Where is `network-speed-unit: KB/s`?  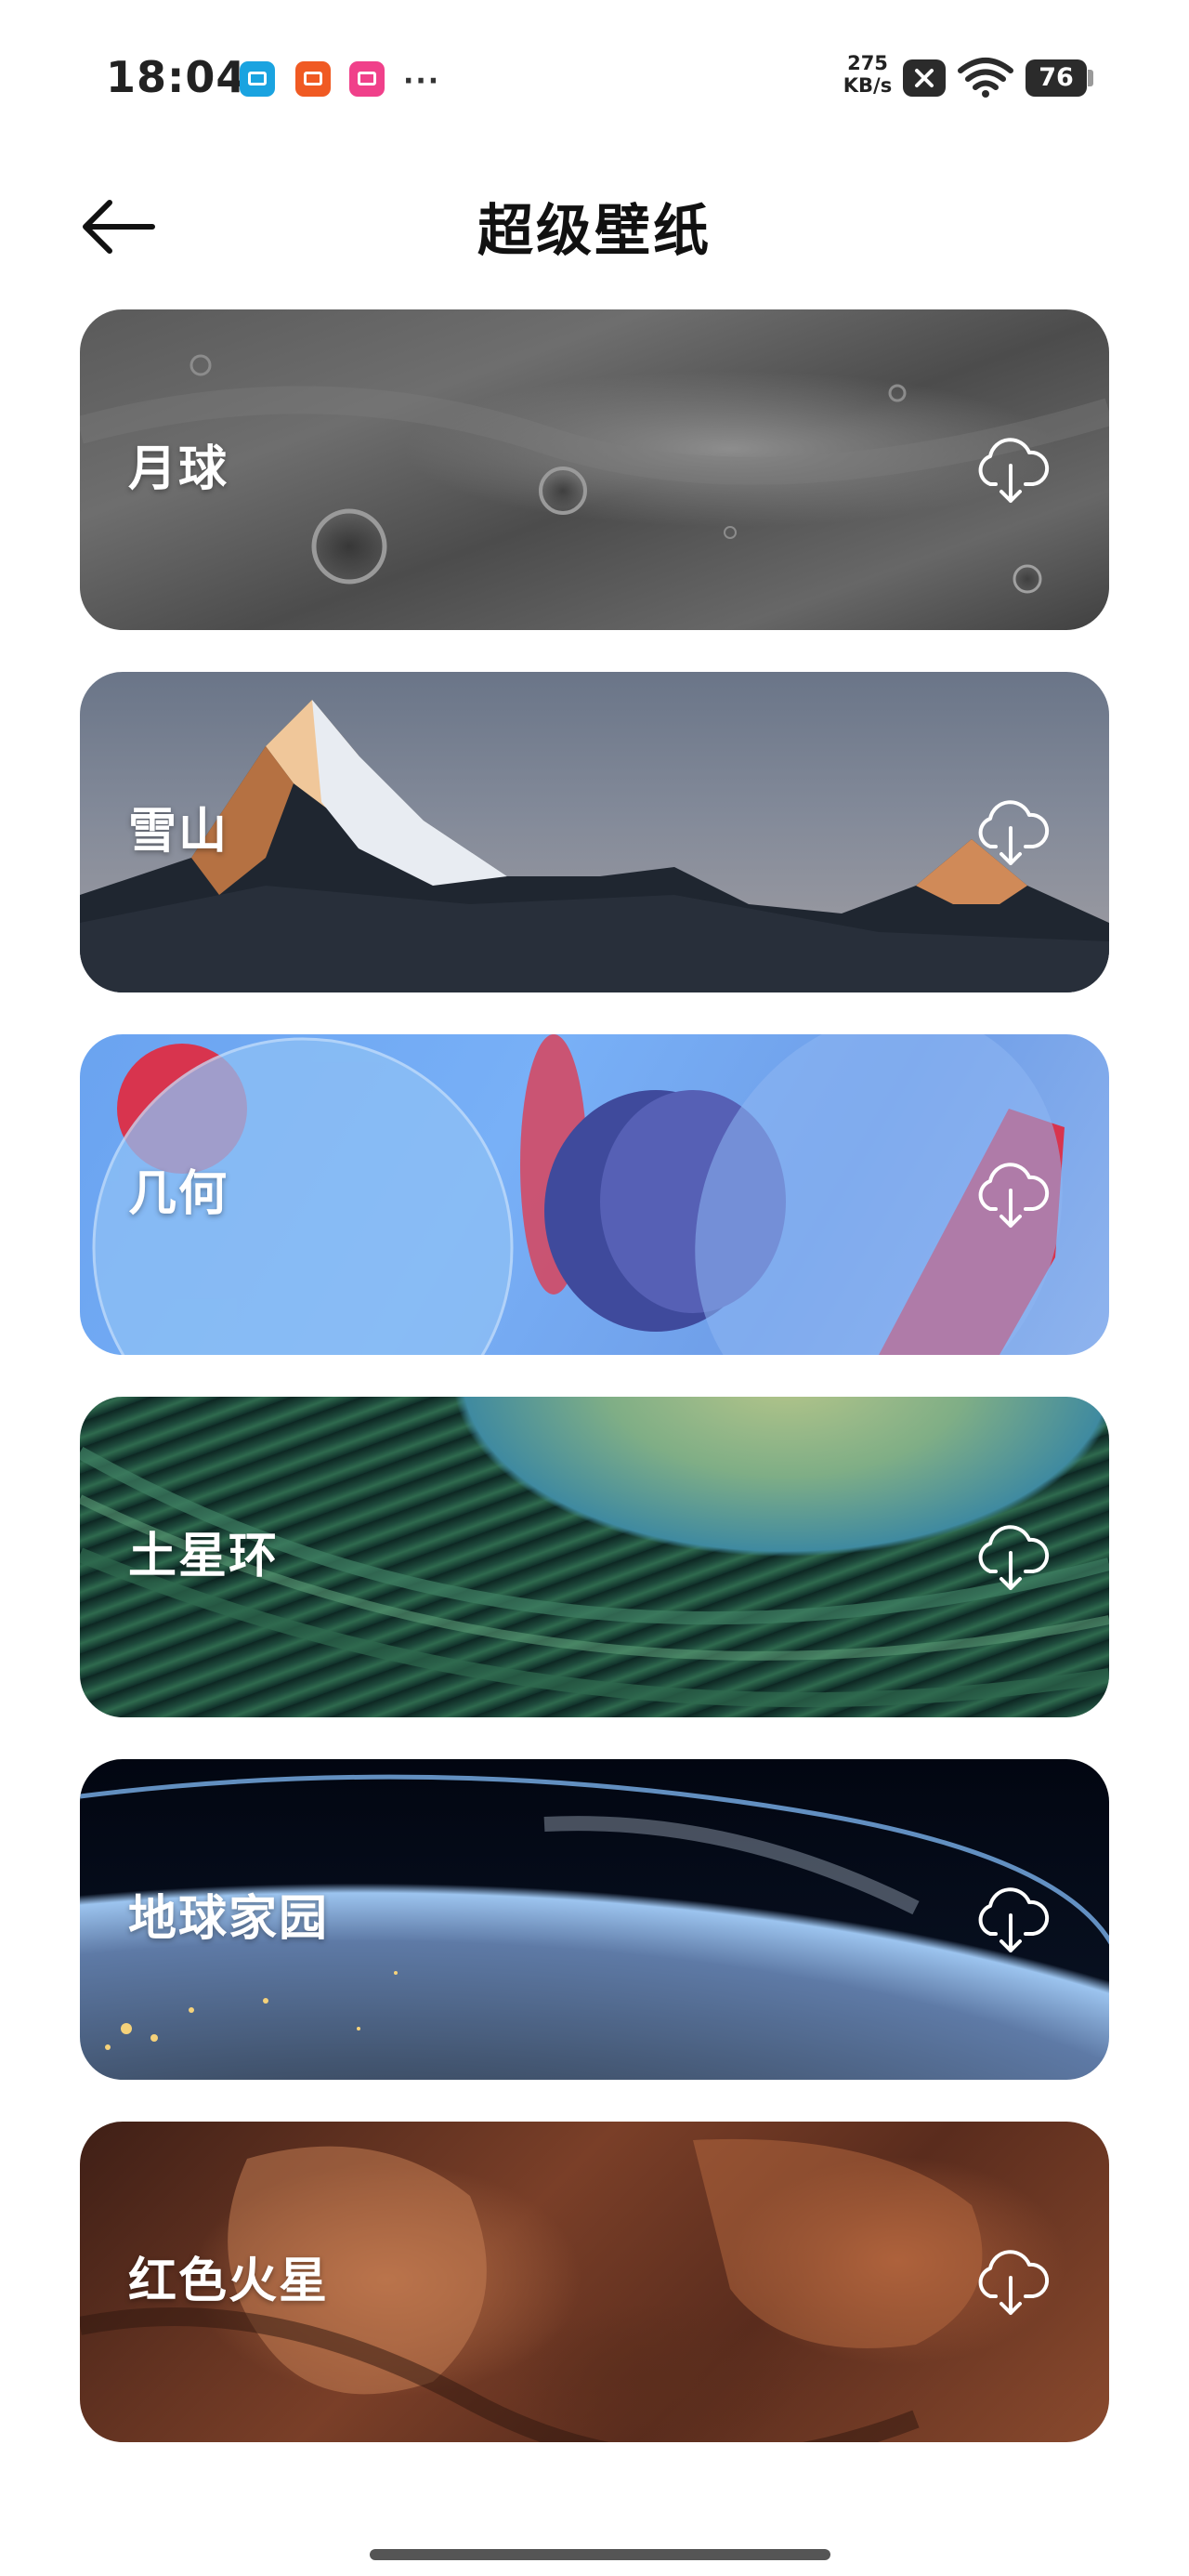 network-speed-unit: KB/s is located at coordinates (868, 85).